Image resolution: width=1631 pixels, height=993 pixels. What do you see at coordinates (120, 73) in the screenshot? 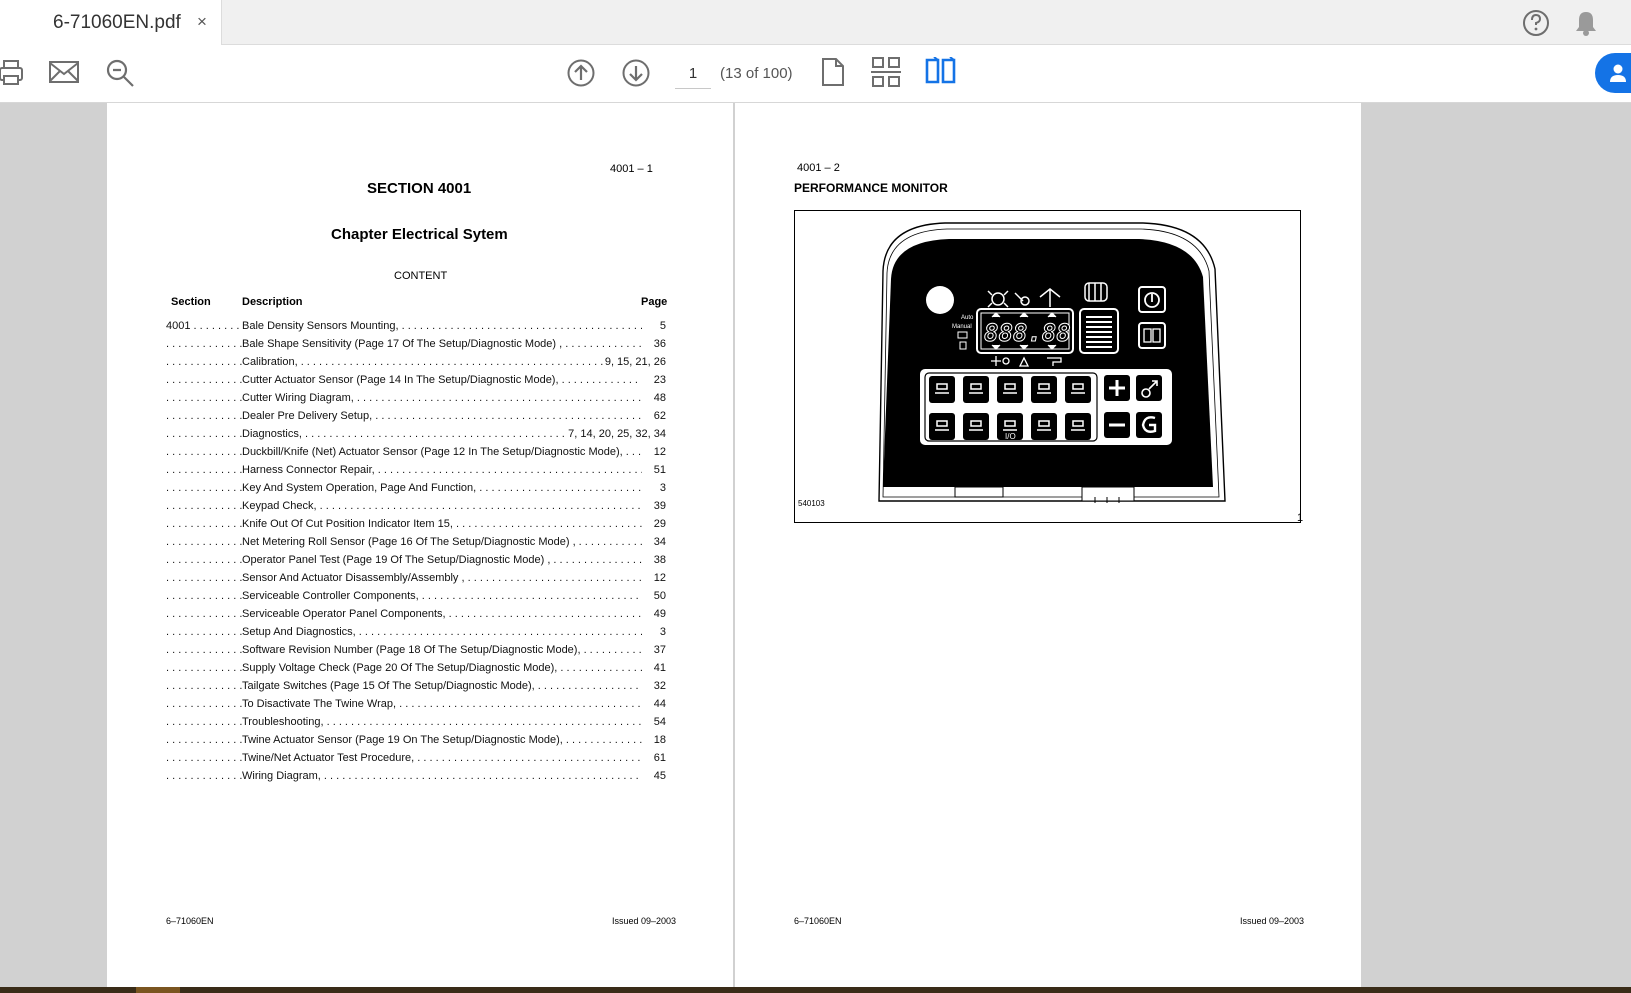
I see `zoom-icon` at bounding box center [120, 73].